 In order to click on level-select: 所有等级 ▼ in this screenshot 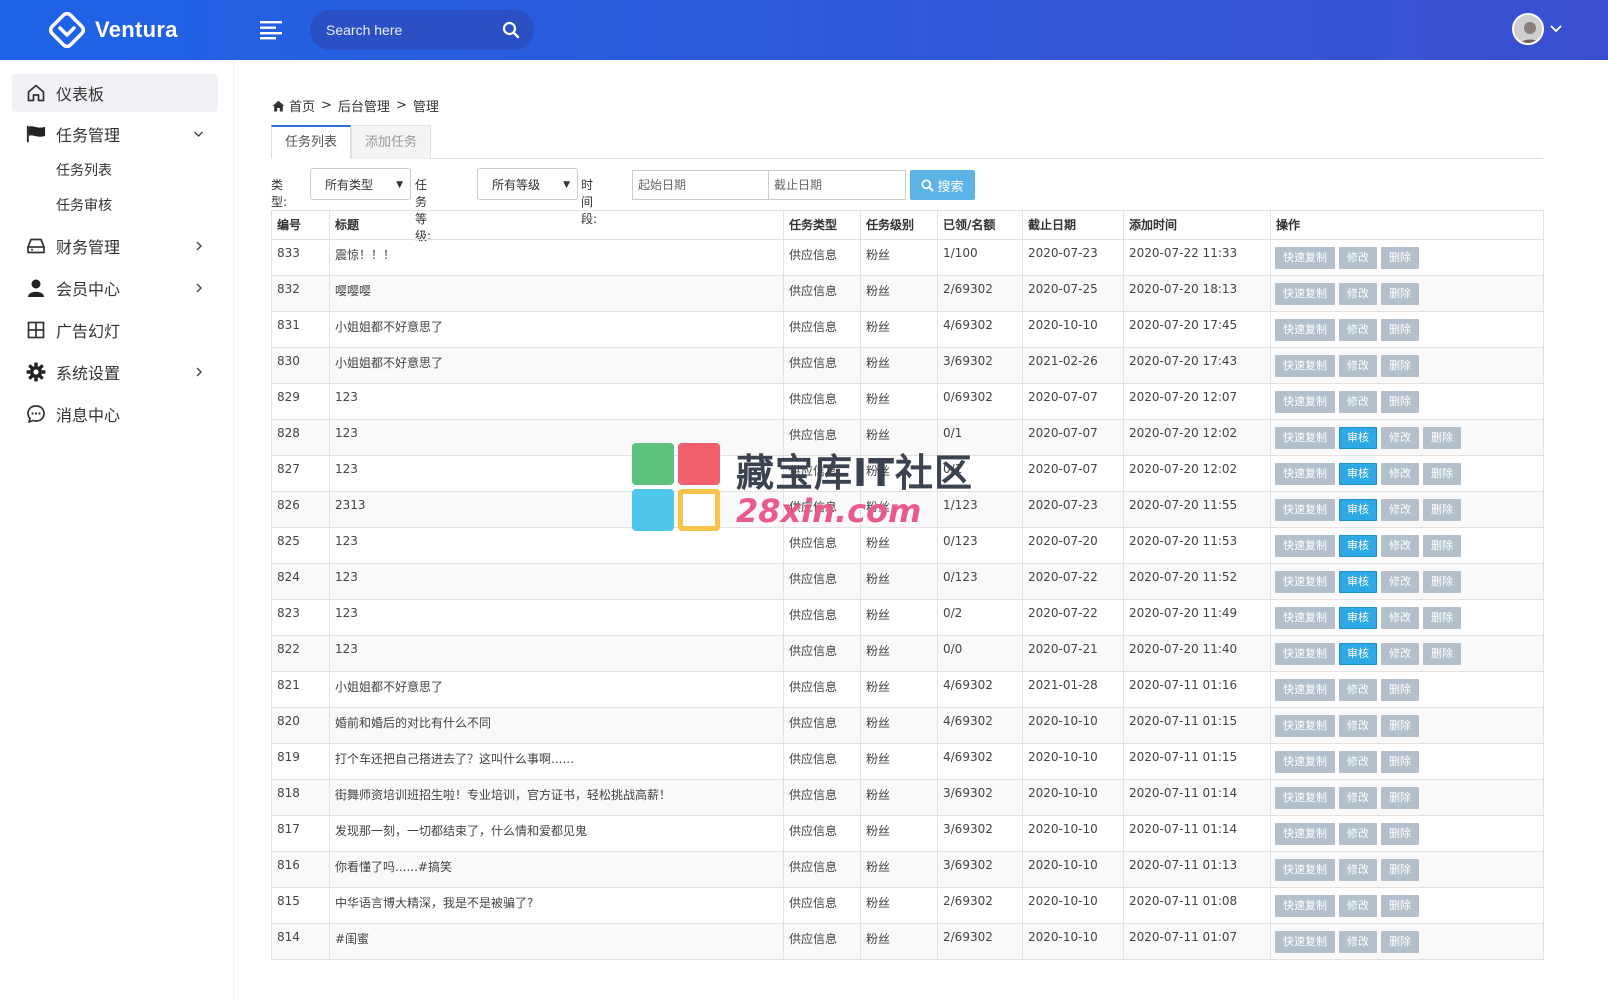, I will do `click(527, 184)`.